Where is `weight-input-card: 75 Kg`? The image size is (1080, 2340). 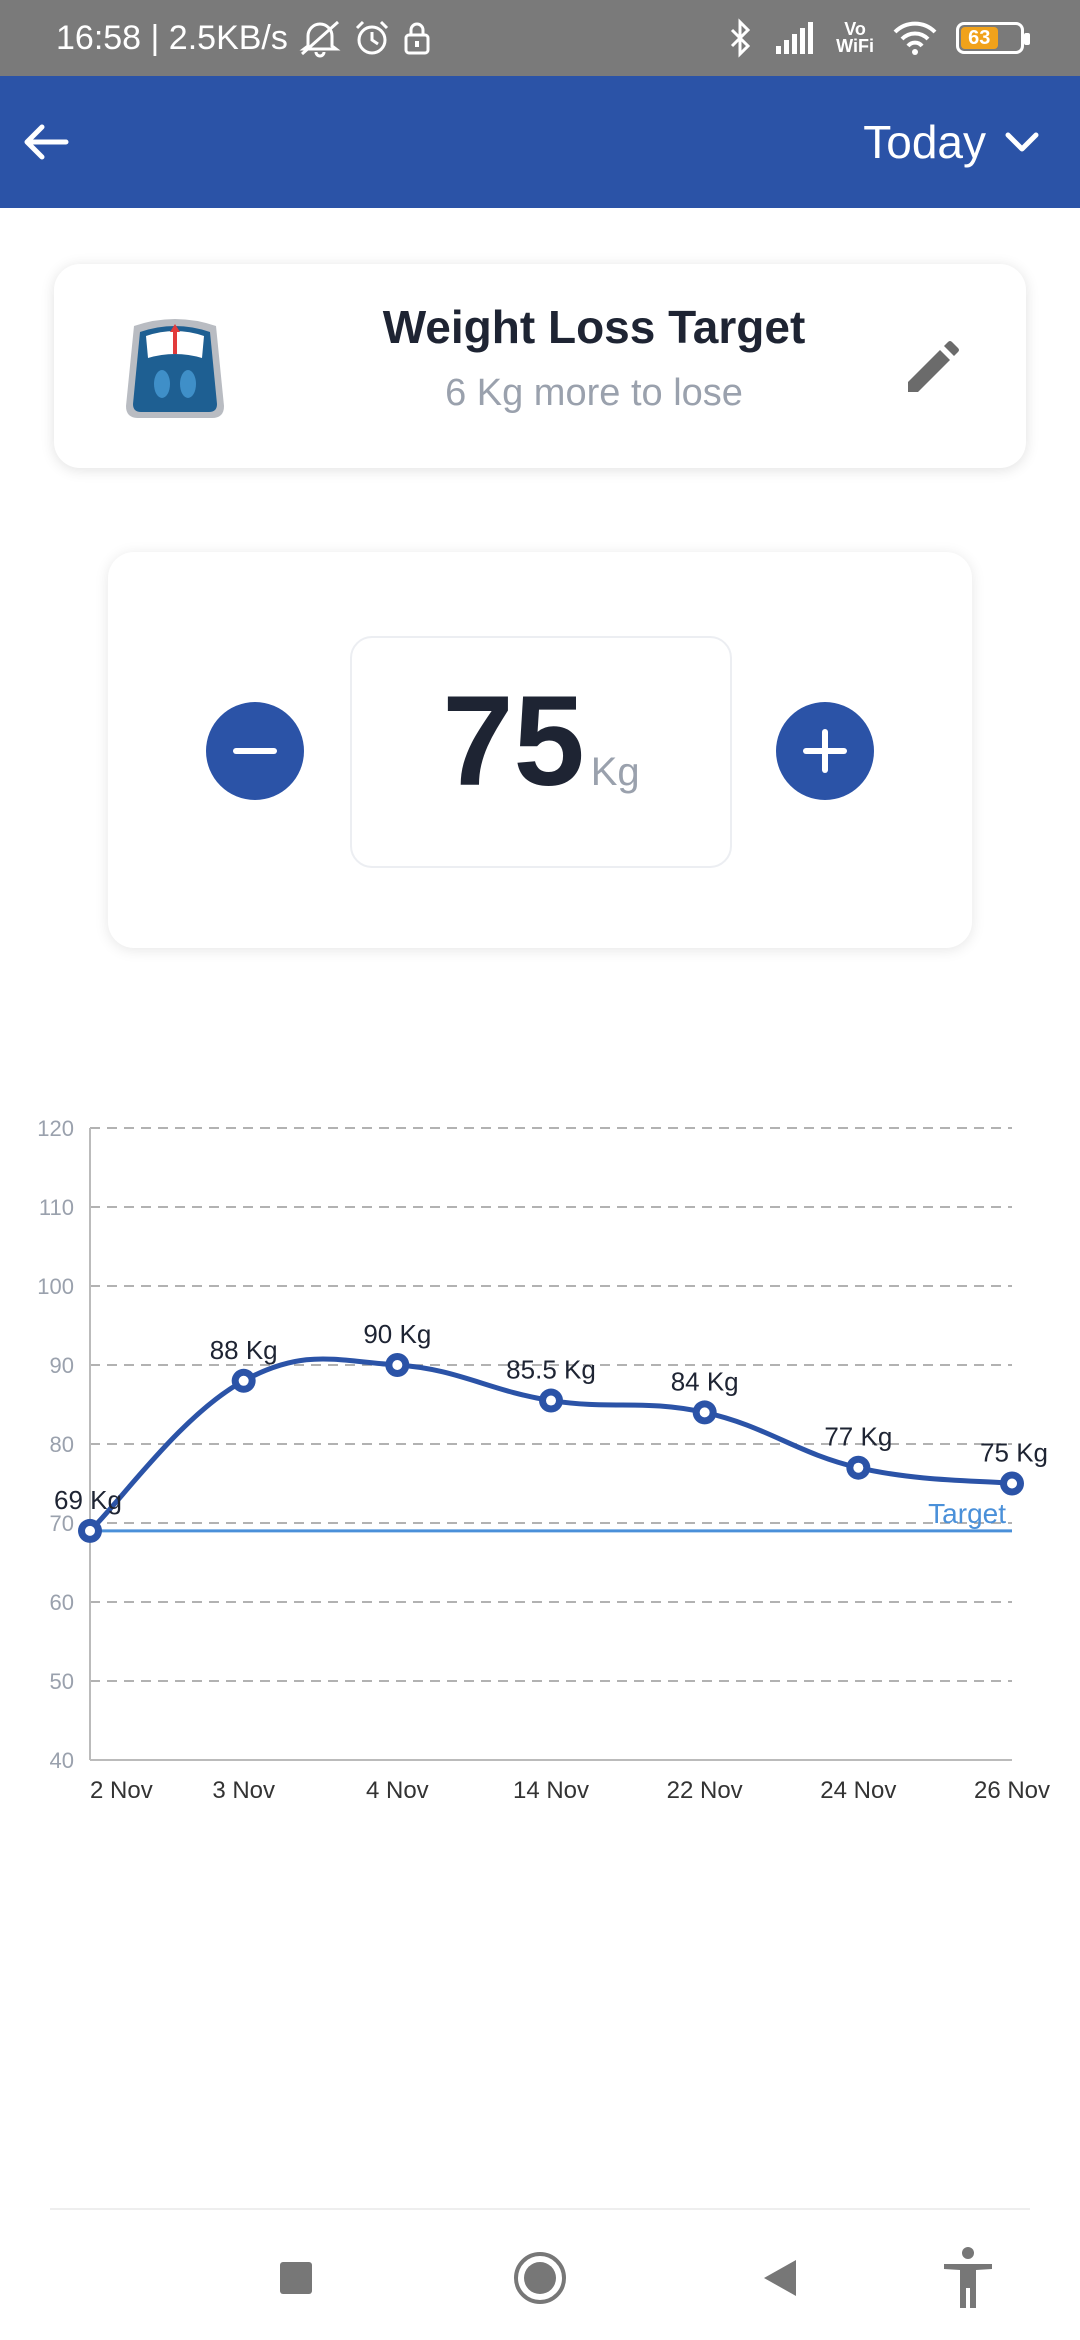
weight-input-card: 75 Kg is located at coordinates (540, 750).